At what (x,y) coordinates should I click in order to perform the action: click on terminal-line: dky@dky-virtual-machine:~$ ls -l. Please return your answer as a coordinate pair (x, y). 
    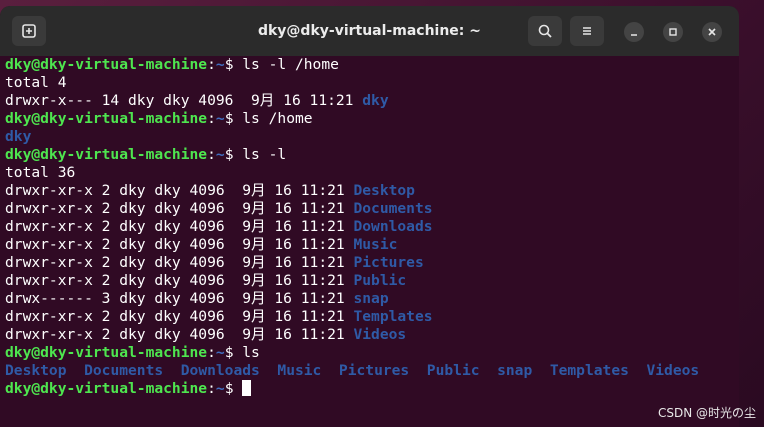
    Looking at the image, I should click on (372, 155).